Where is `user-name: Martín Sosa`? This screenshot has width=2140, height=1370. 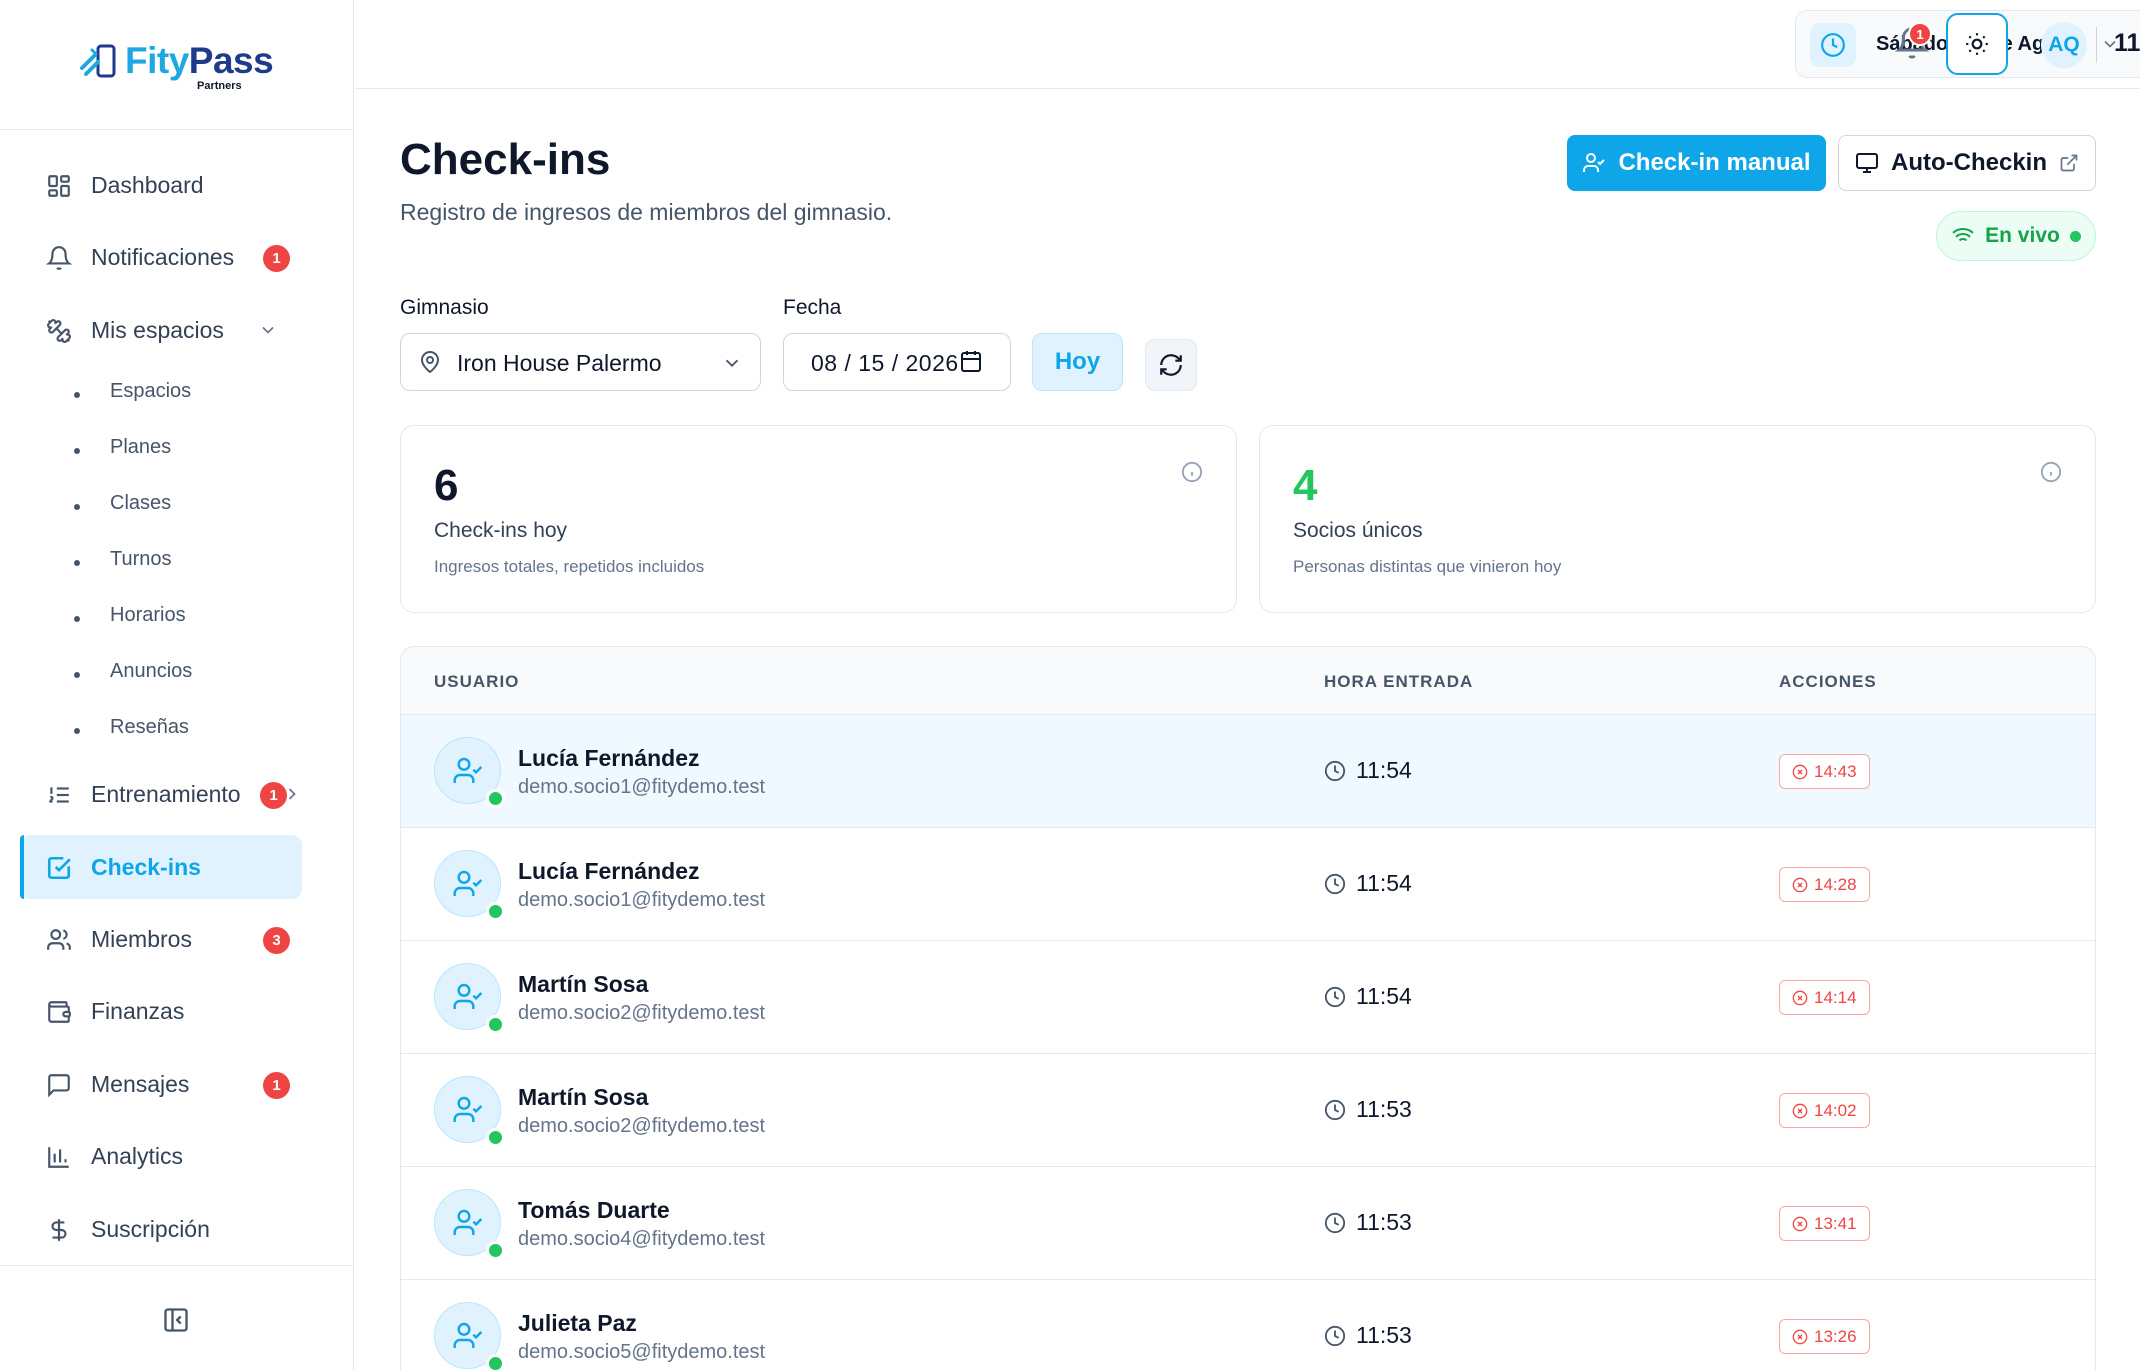
user-name: Martín Sosa is located at coordinates (583, 984).